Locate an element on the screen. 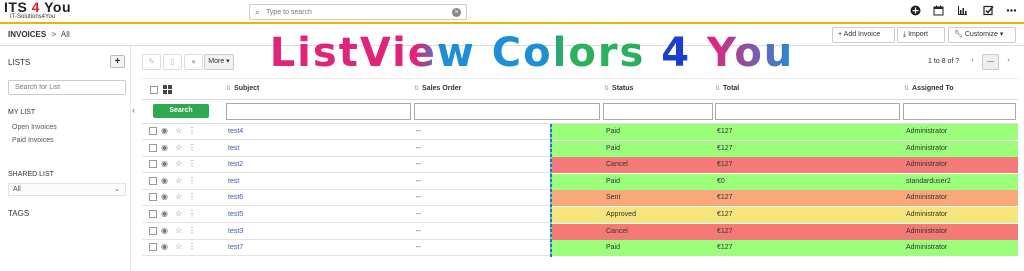  pagination-info: 1 to 8 of ? is located at coordinates (944, 61).